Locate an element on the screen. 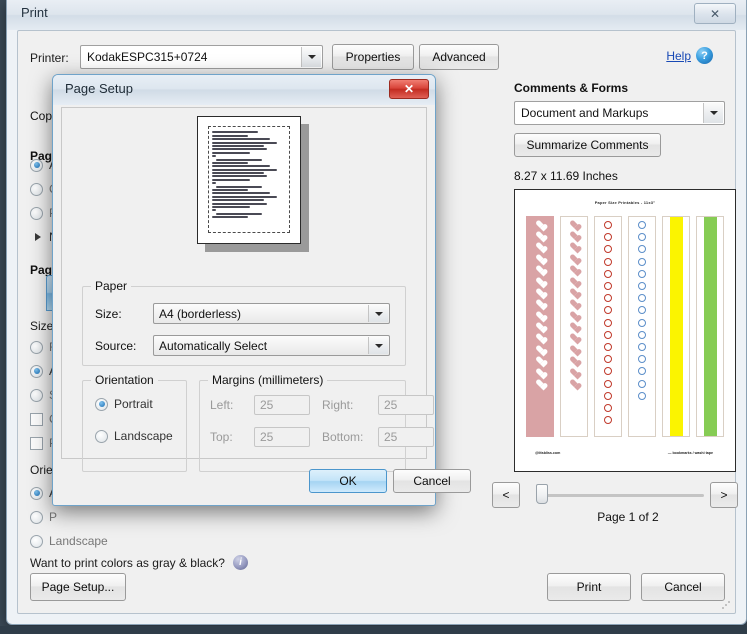  orientation-option-landscape: Landscape is located at coordinates (110, 541).